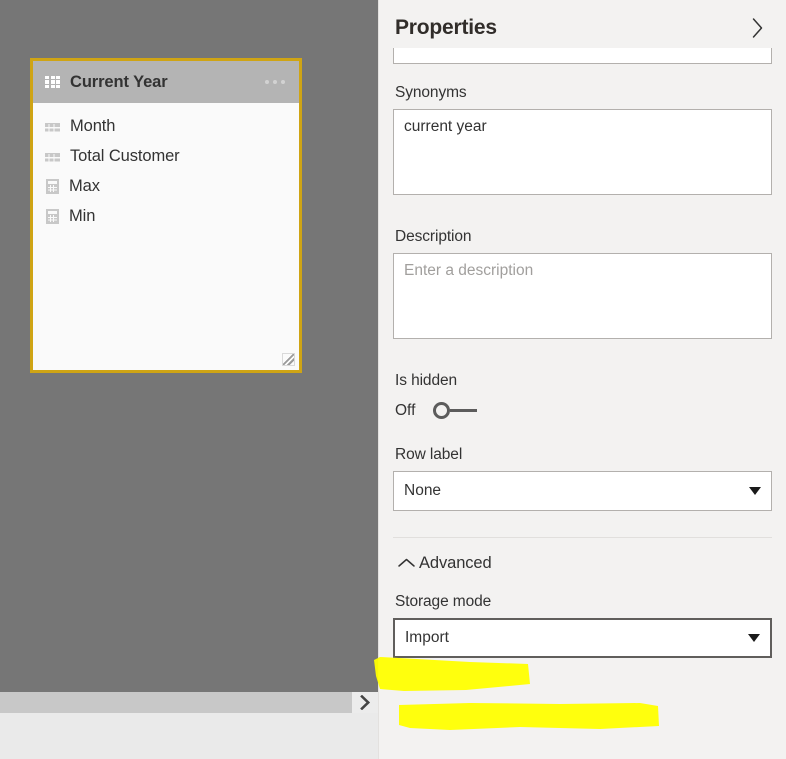 This screenshot has width=786, height=759. What do you see at coordinates (582, 23) in the screenshot?
I see `properties-pane-header: Properties` at bounding box center [582, 23].